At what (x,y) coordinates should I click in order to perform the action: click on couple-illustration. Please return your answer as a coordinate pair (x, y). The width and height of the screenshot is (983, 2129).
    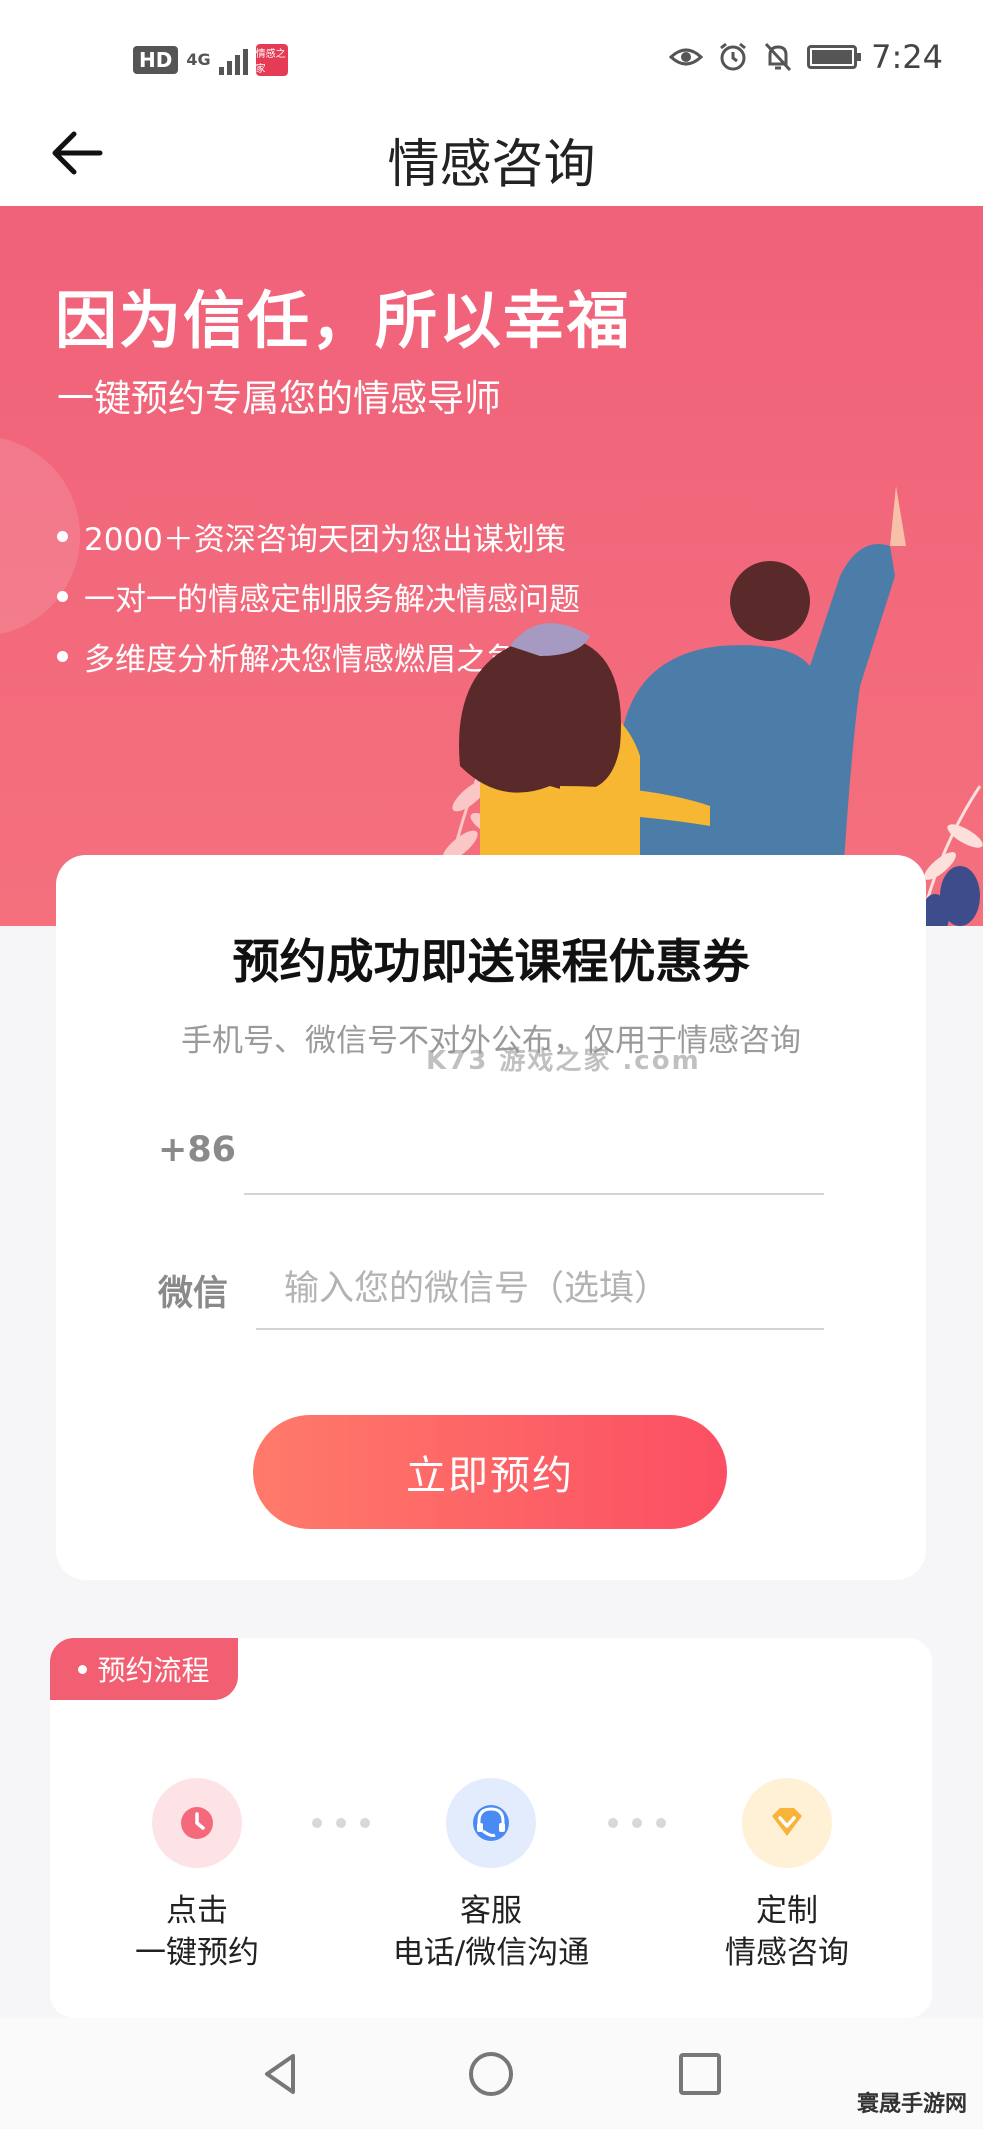
    Looking at the image, I should click on (710, 706).